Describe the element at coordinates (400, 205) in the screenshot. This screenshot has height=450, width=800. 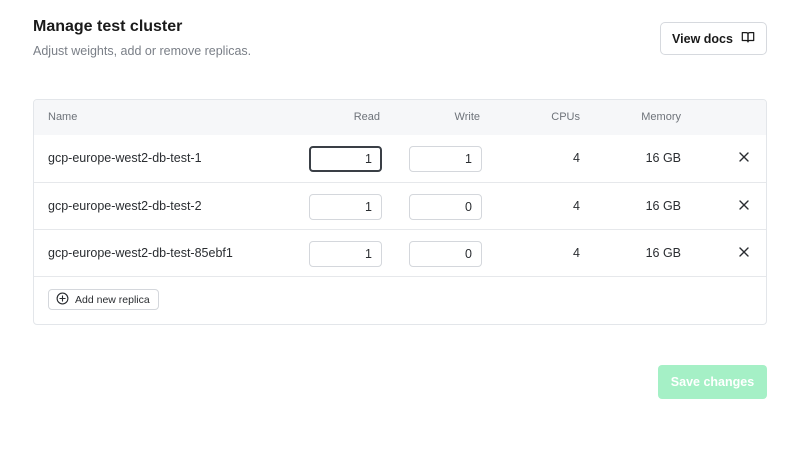
I see `table-row: gcp-europe-west2-db-test-2 4 16 GB` at that location.